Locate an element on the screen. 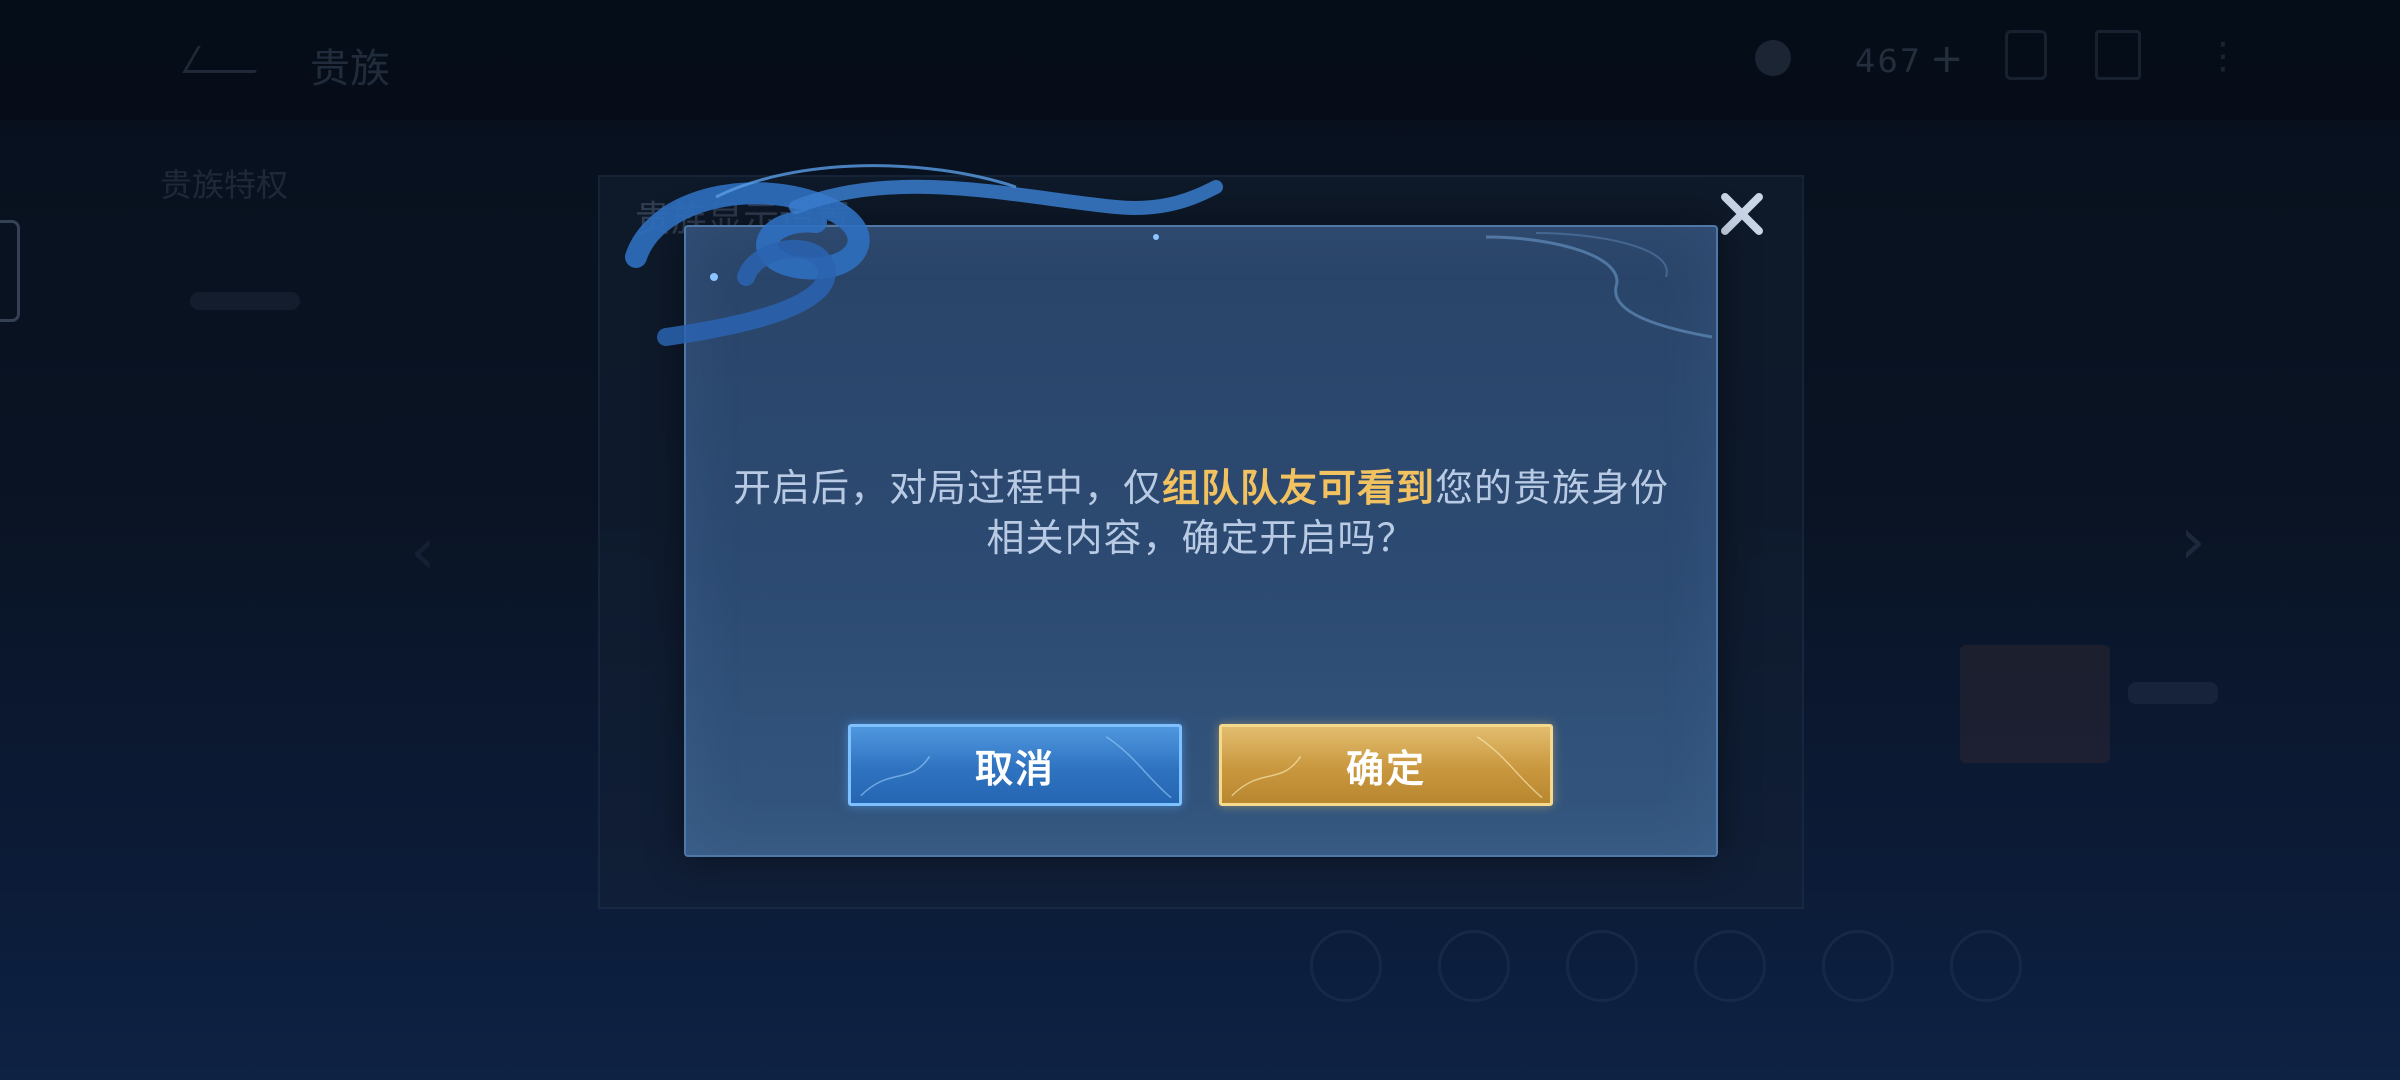  cloud-swirl-decoration-right is located at coordinates (1599, 285).